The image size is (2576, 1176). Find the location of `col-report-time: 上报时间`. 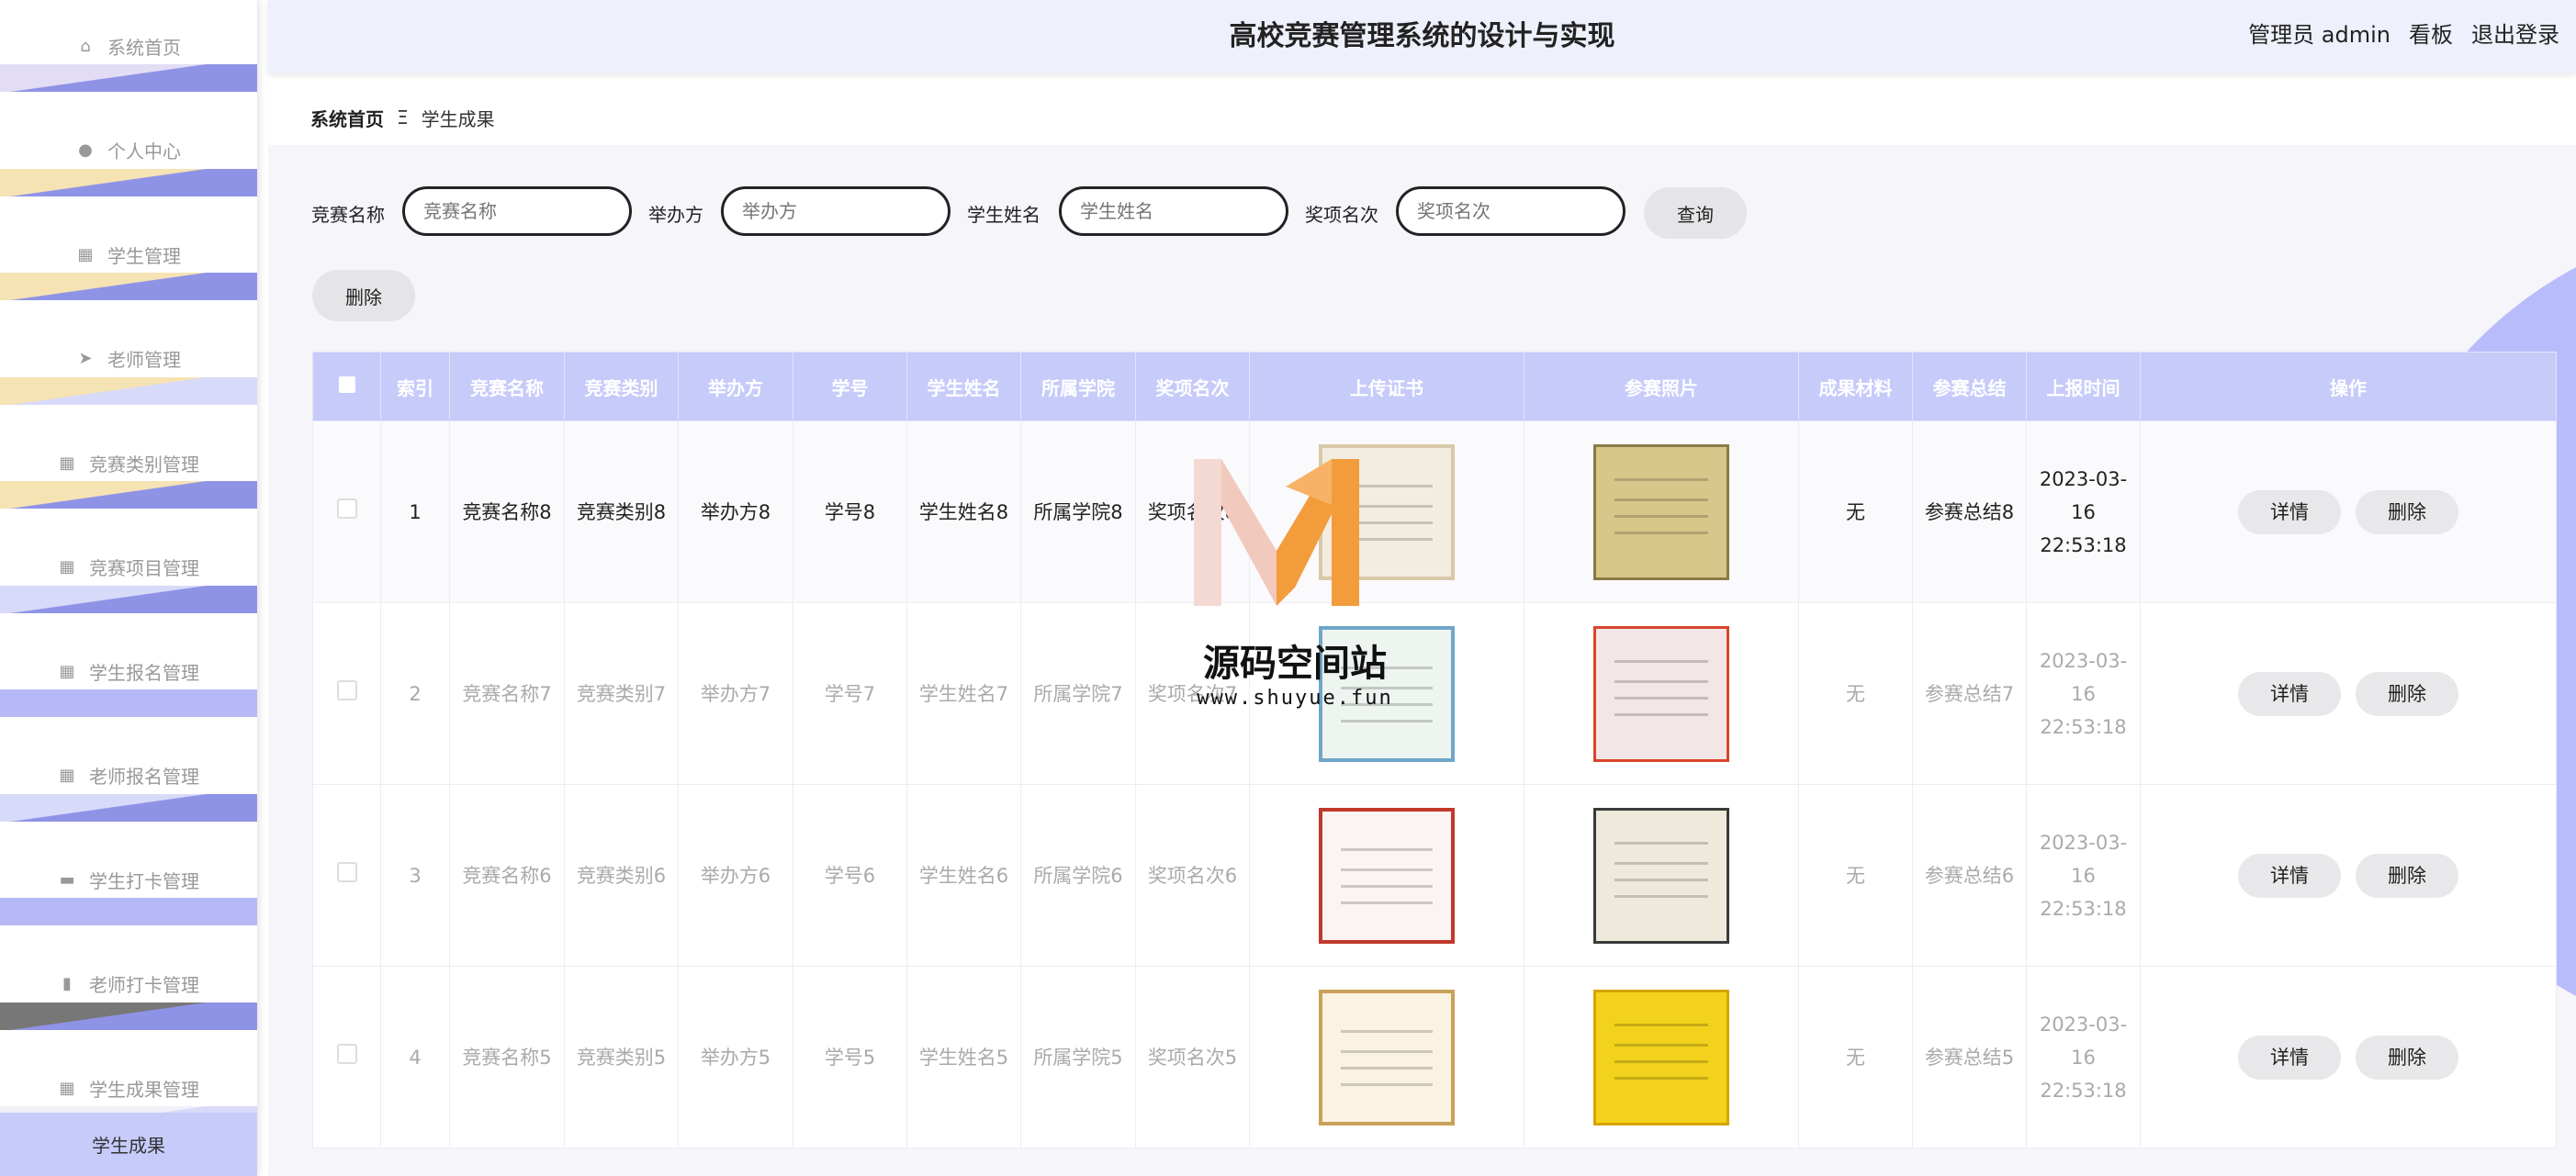

col-report-time: 上报时间 is located at coordinates (2083, 386).